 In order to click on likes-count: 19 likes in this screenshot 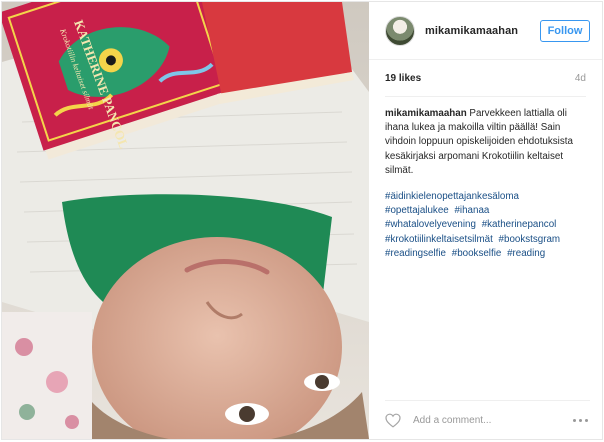, I will do `click(403, 78)`.